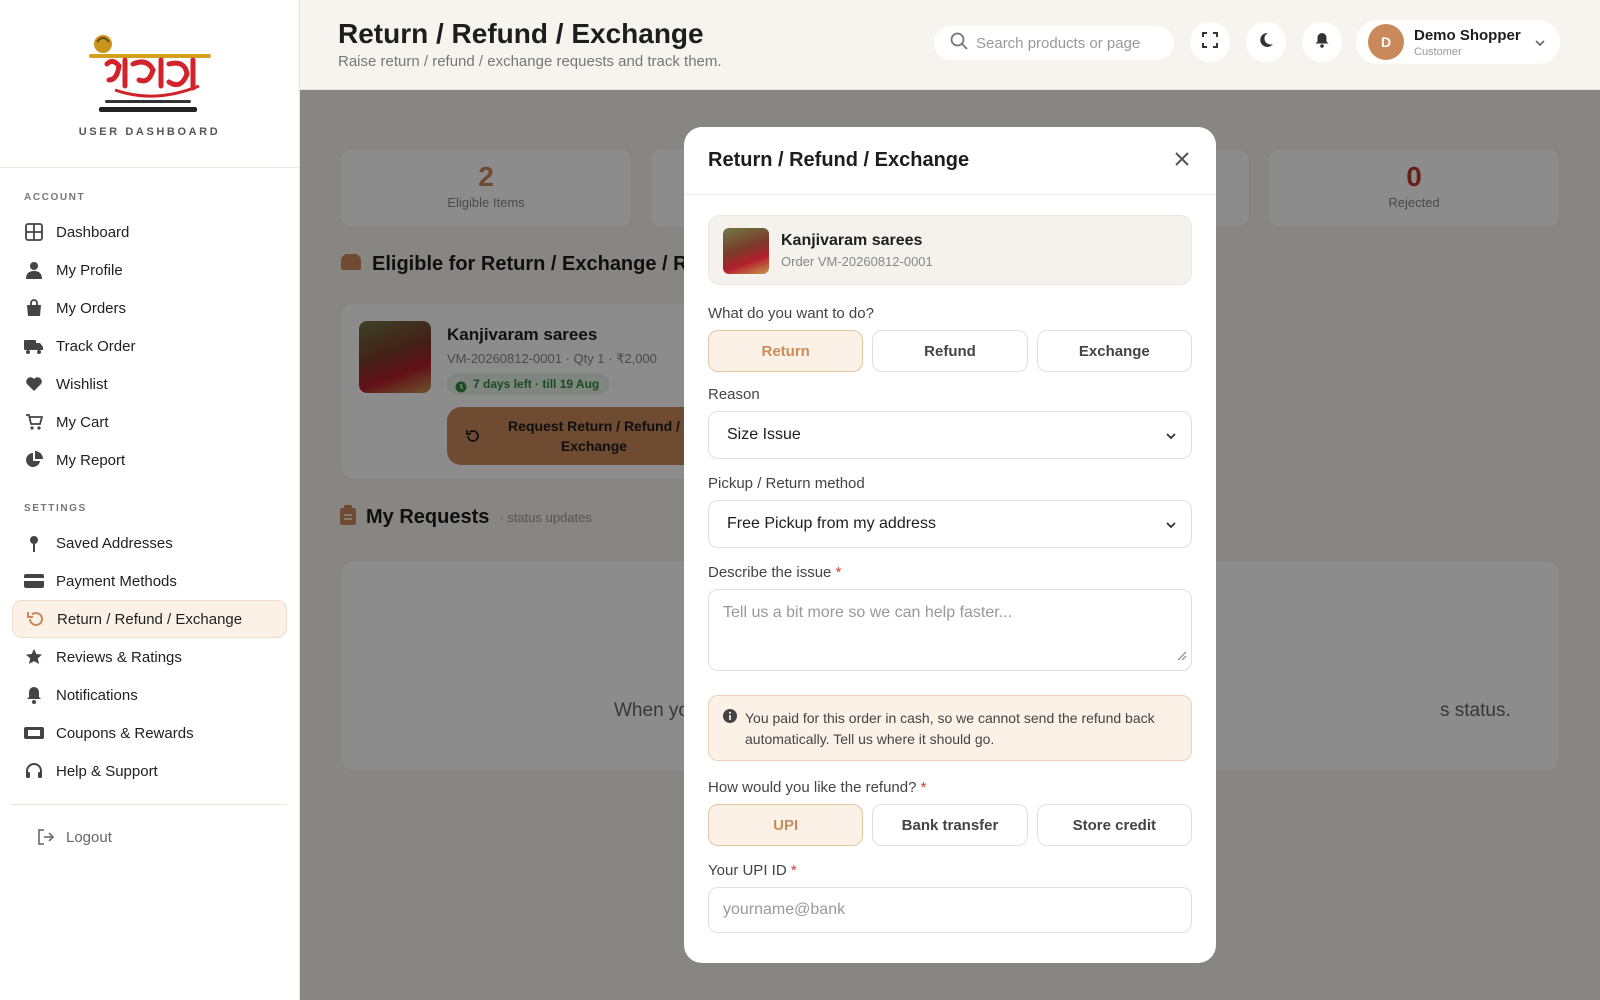  Describe the element at coordinates (82, 422) in the screenshot. I see `sidebar-item-label: My Cart` at that location.